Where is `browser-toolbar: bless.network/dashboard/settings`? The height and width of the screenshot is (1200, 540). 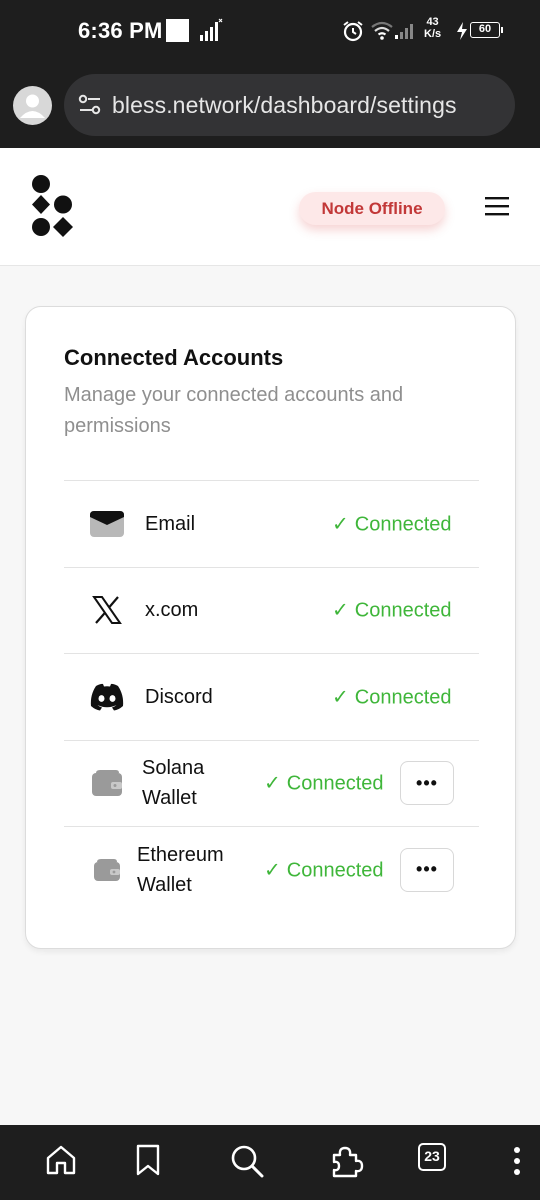
browser-toolbar: bless.network/dashboard/settings is located at coordinates (270, 105).